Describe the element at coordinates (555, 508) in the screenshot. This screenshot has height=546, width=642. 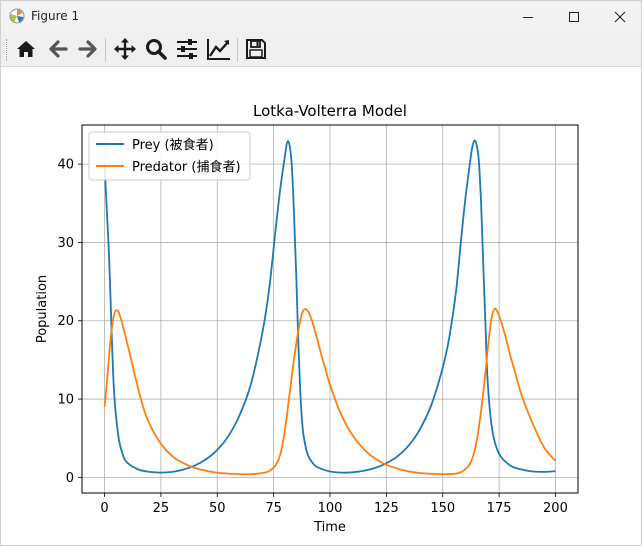
I see `x-tick-label: 200` at that location.